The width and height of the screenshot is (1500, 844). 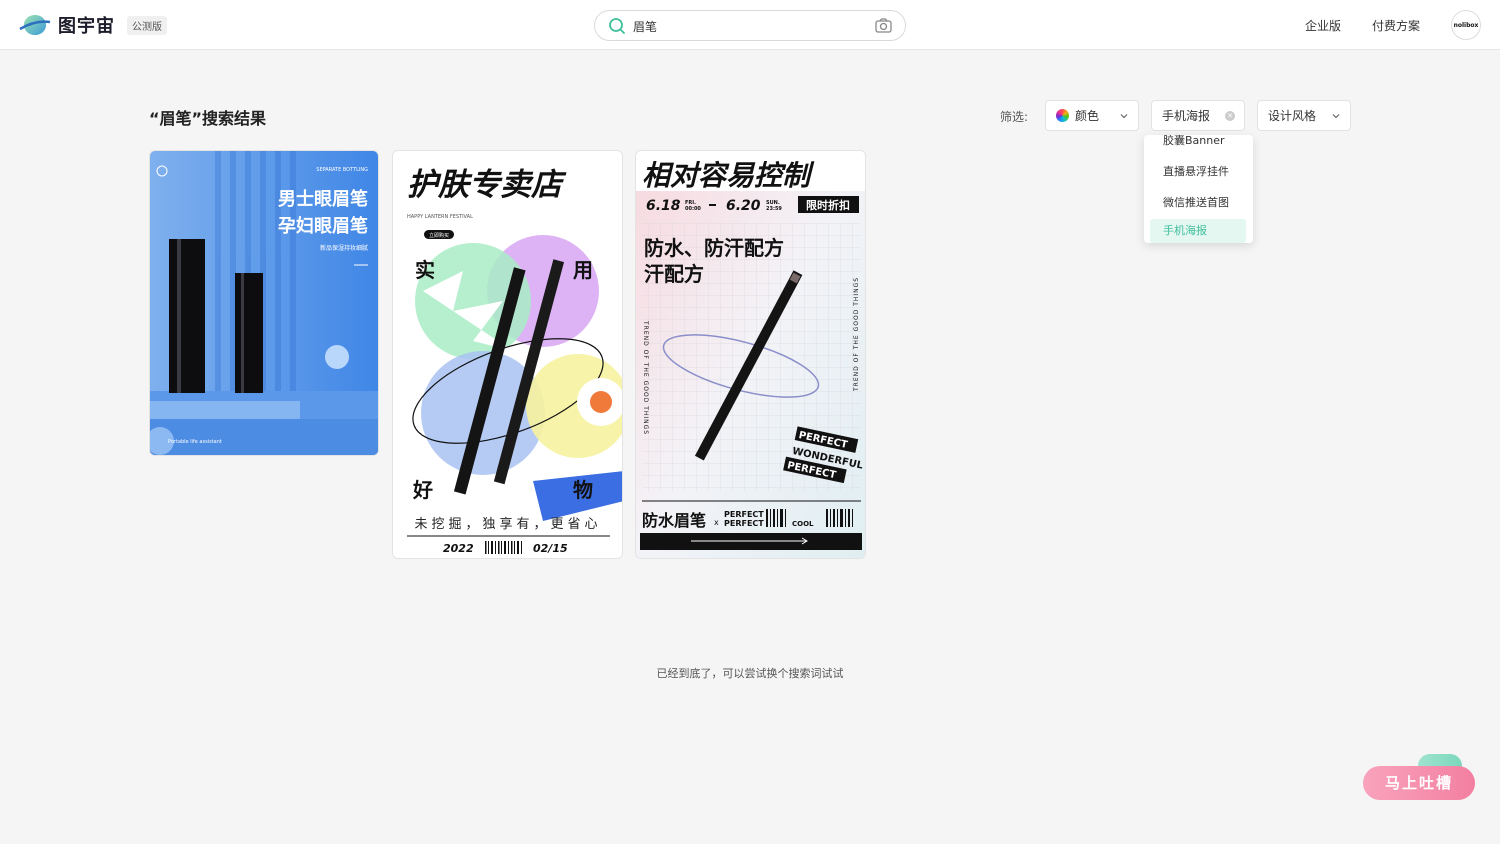 What do you see at coordinates (550, 548) in the screenshot?
I see `card2-date: 02/15` at bounding box center [550, 548].